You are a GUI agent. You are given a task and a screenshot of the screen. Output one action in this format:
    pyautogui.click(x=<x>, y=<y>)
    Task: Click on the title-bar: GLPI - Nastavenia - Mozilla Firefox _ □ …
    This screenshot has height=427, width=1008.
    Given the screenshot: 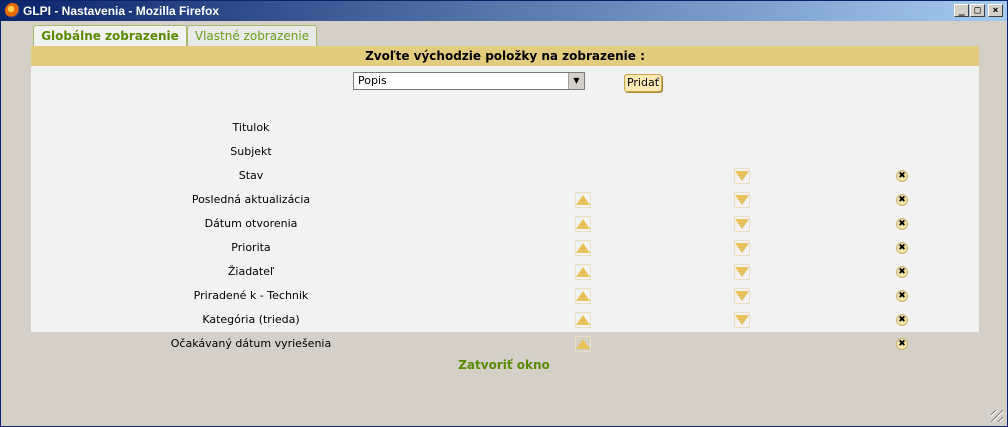 What is the action you would take?
    pyautogui.click(x=504, y=11)
    